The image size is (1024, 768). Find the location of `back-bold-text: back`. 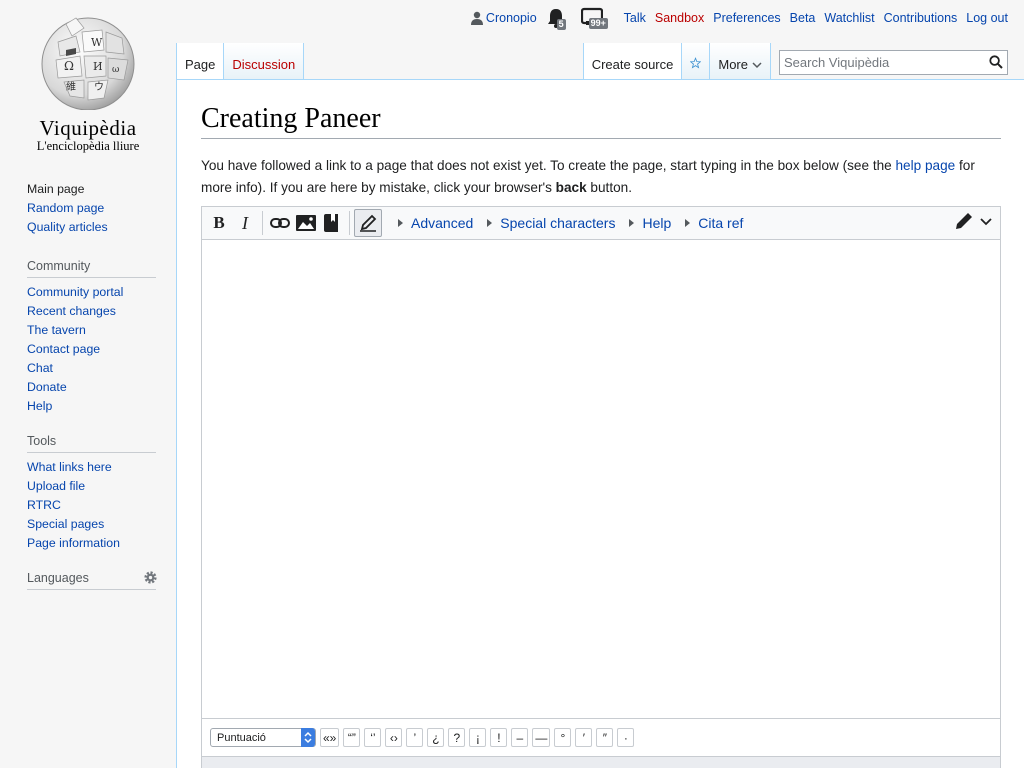

back-bold-text: back is located at coordinates (571, 187).